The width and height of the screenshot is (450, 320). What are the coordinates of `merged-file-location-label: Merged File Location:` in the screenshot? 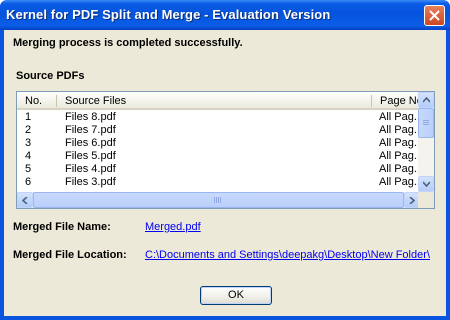 It's located at (70, 255).